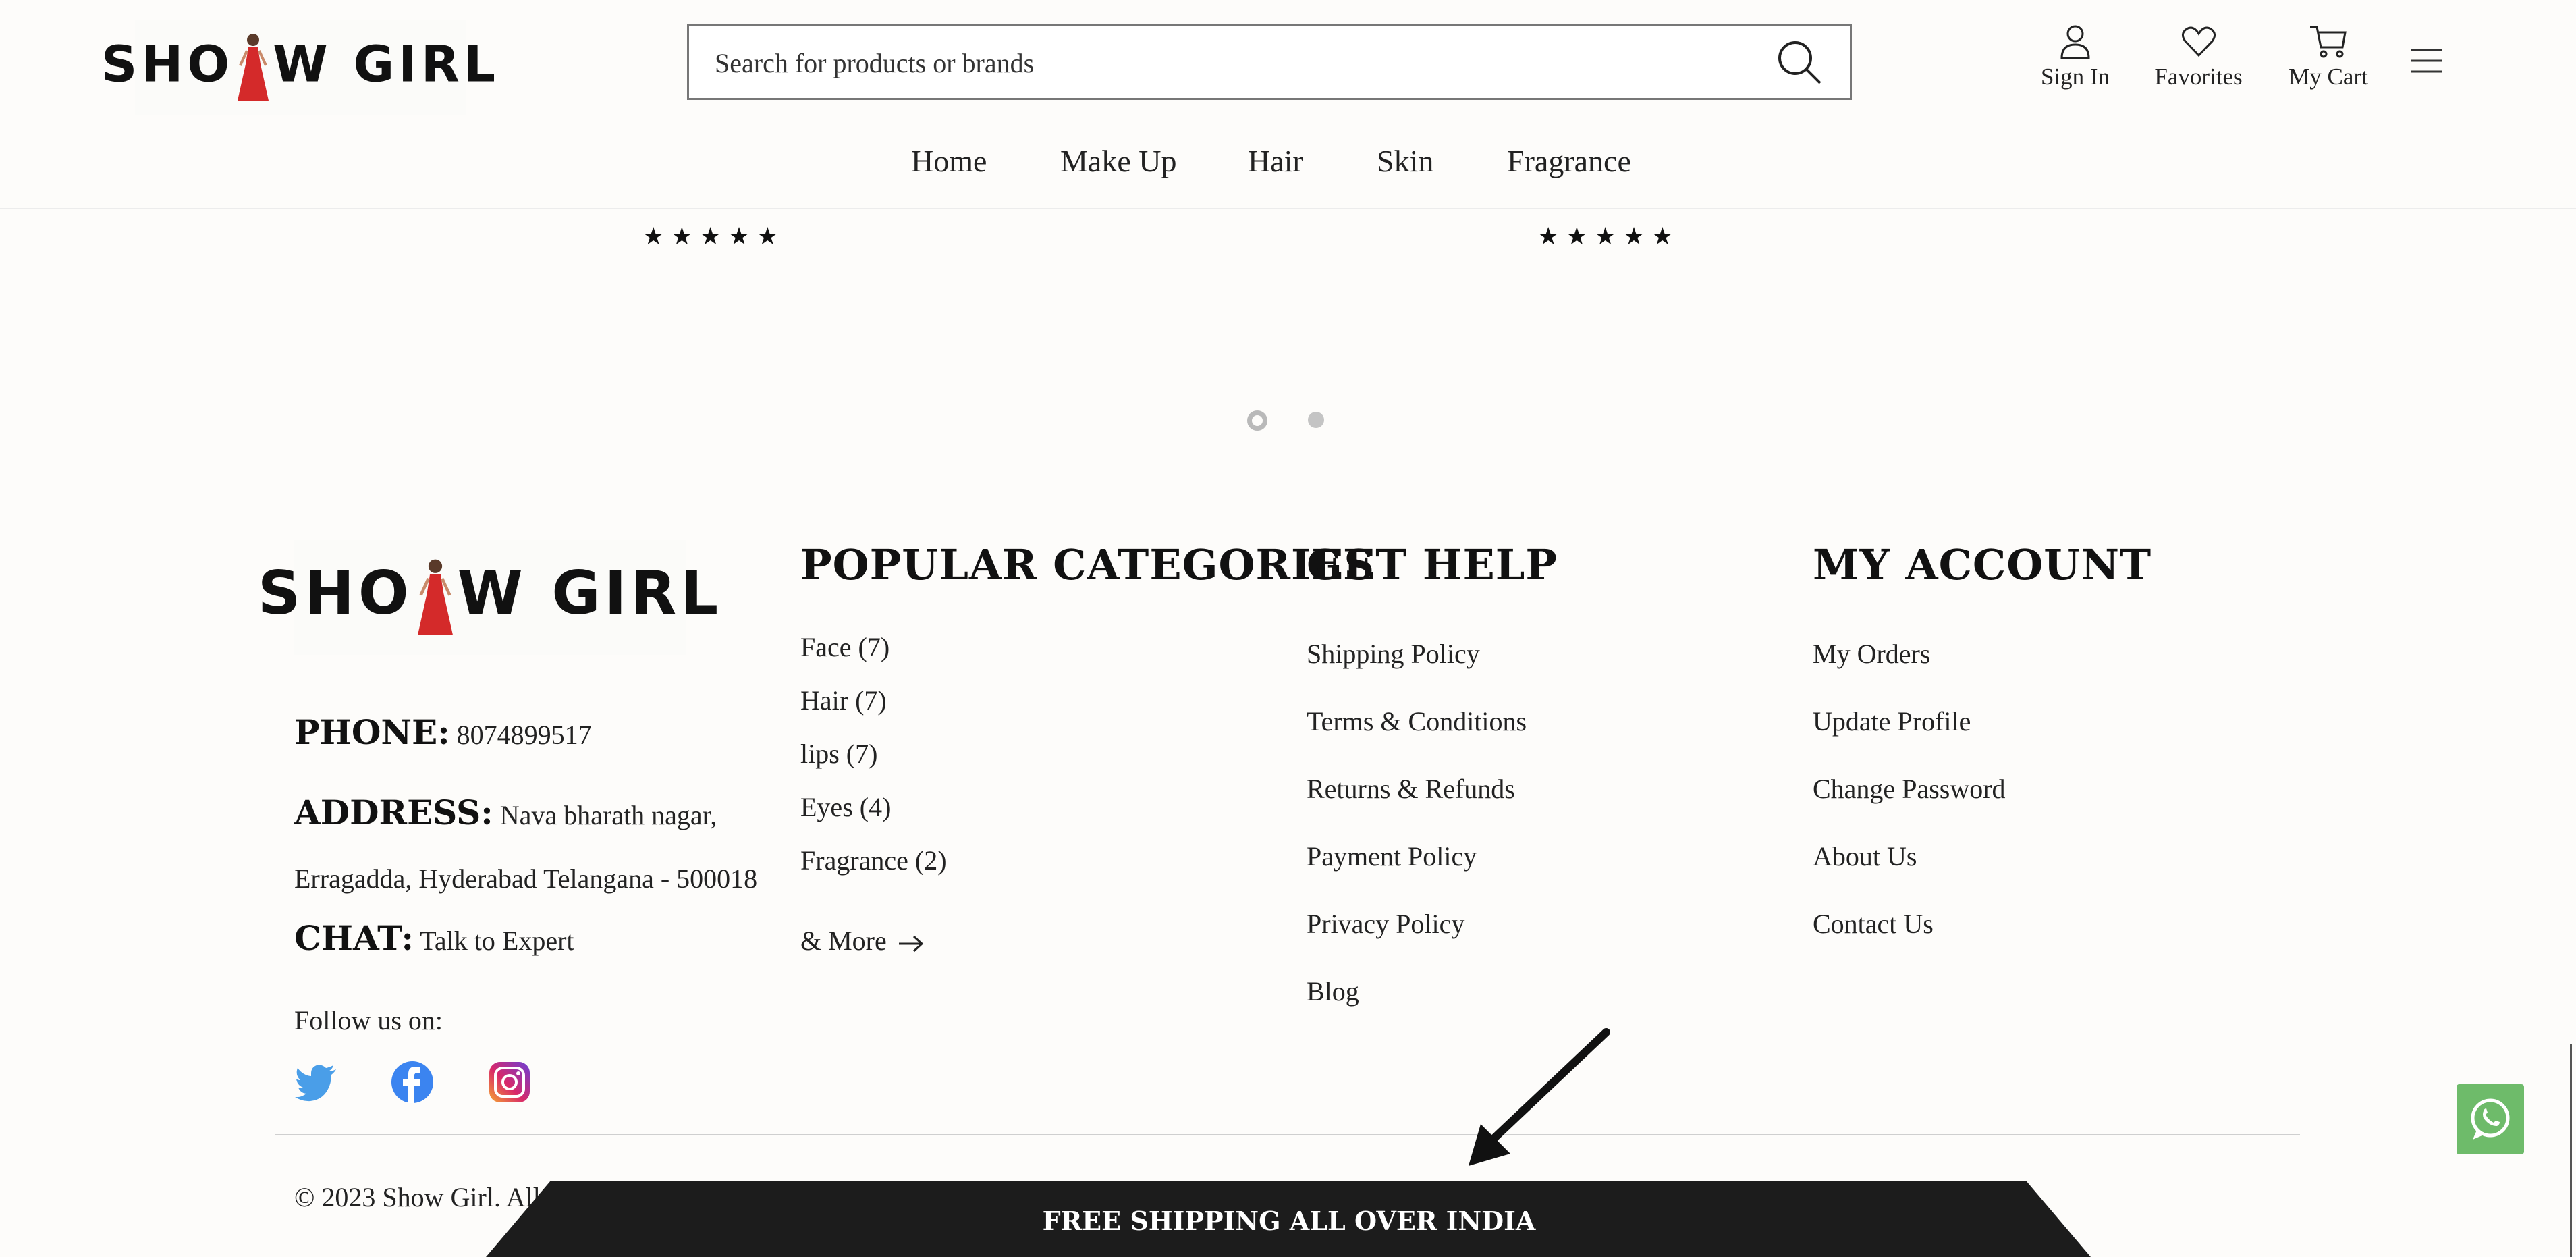  What do you see at coordinates (873, 860) in the screenshot?
I see `category-link-fragrance: Fragrance (2)` at bounding box center [873, 860].